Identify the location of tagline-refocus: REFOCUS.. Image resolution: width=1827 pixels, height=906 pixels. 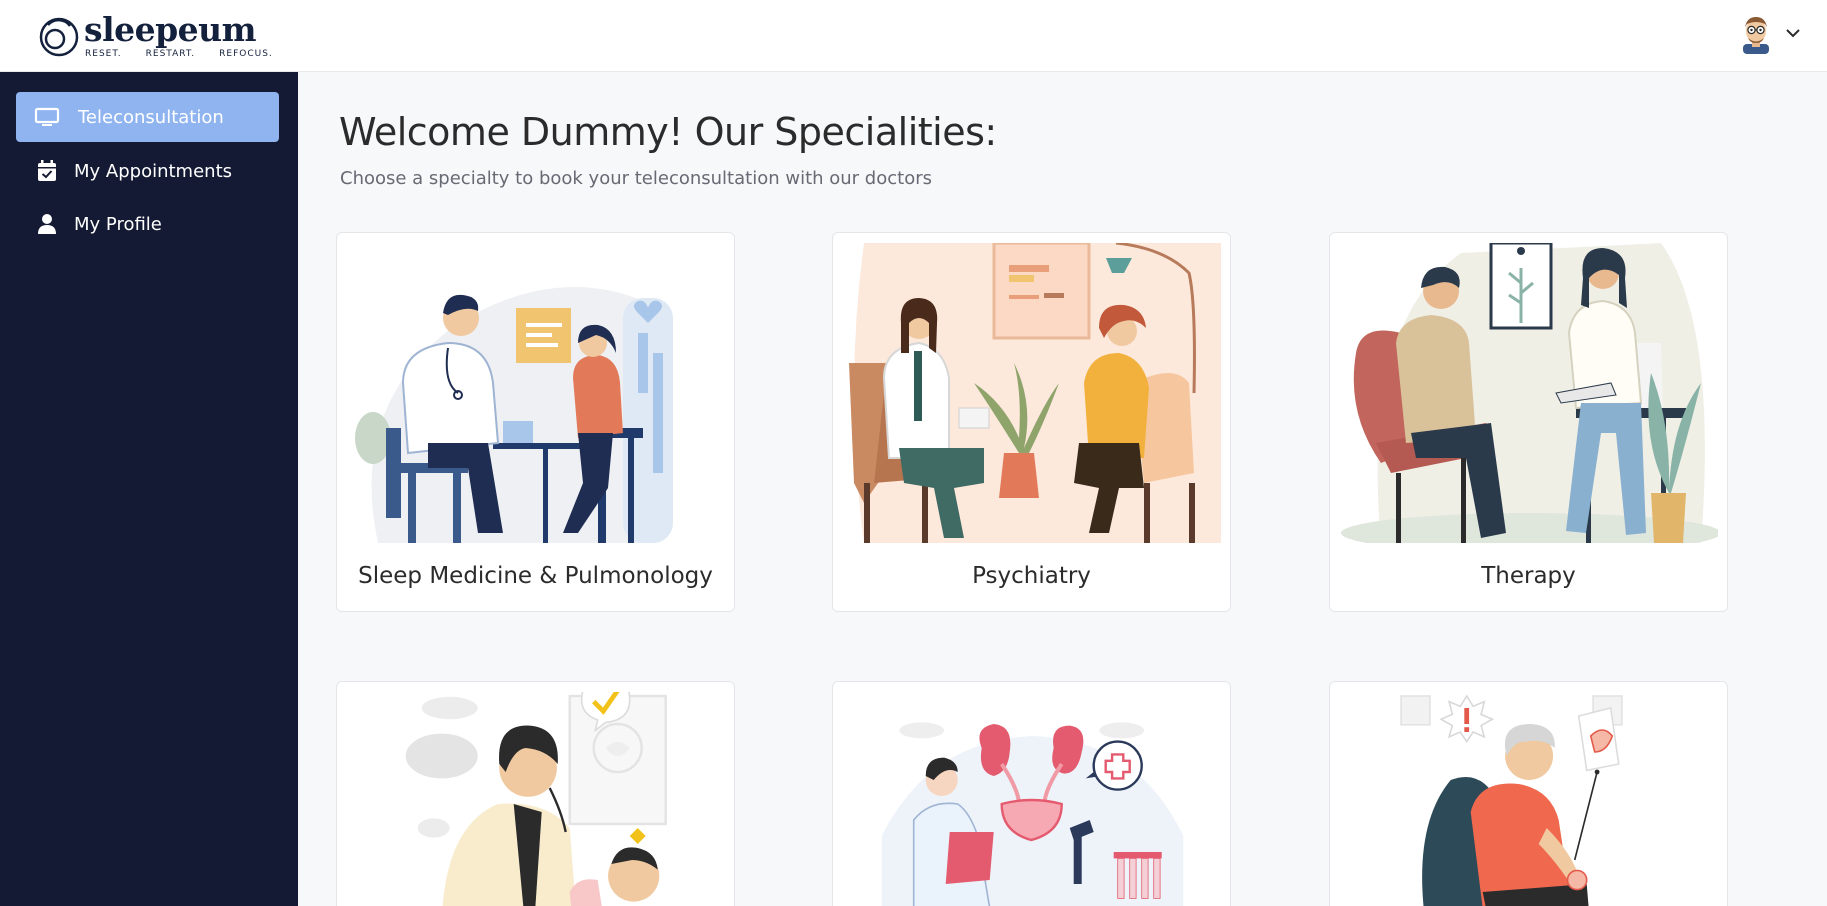
(246, 54).